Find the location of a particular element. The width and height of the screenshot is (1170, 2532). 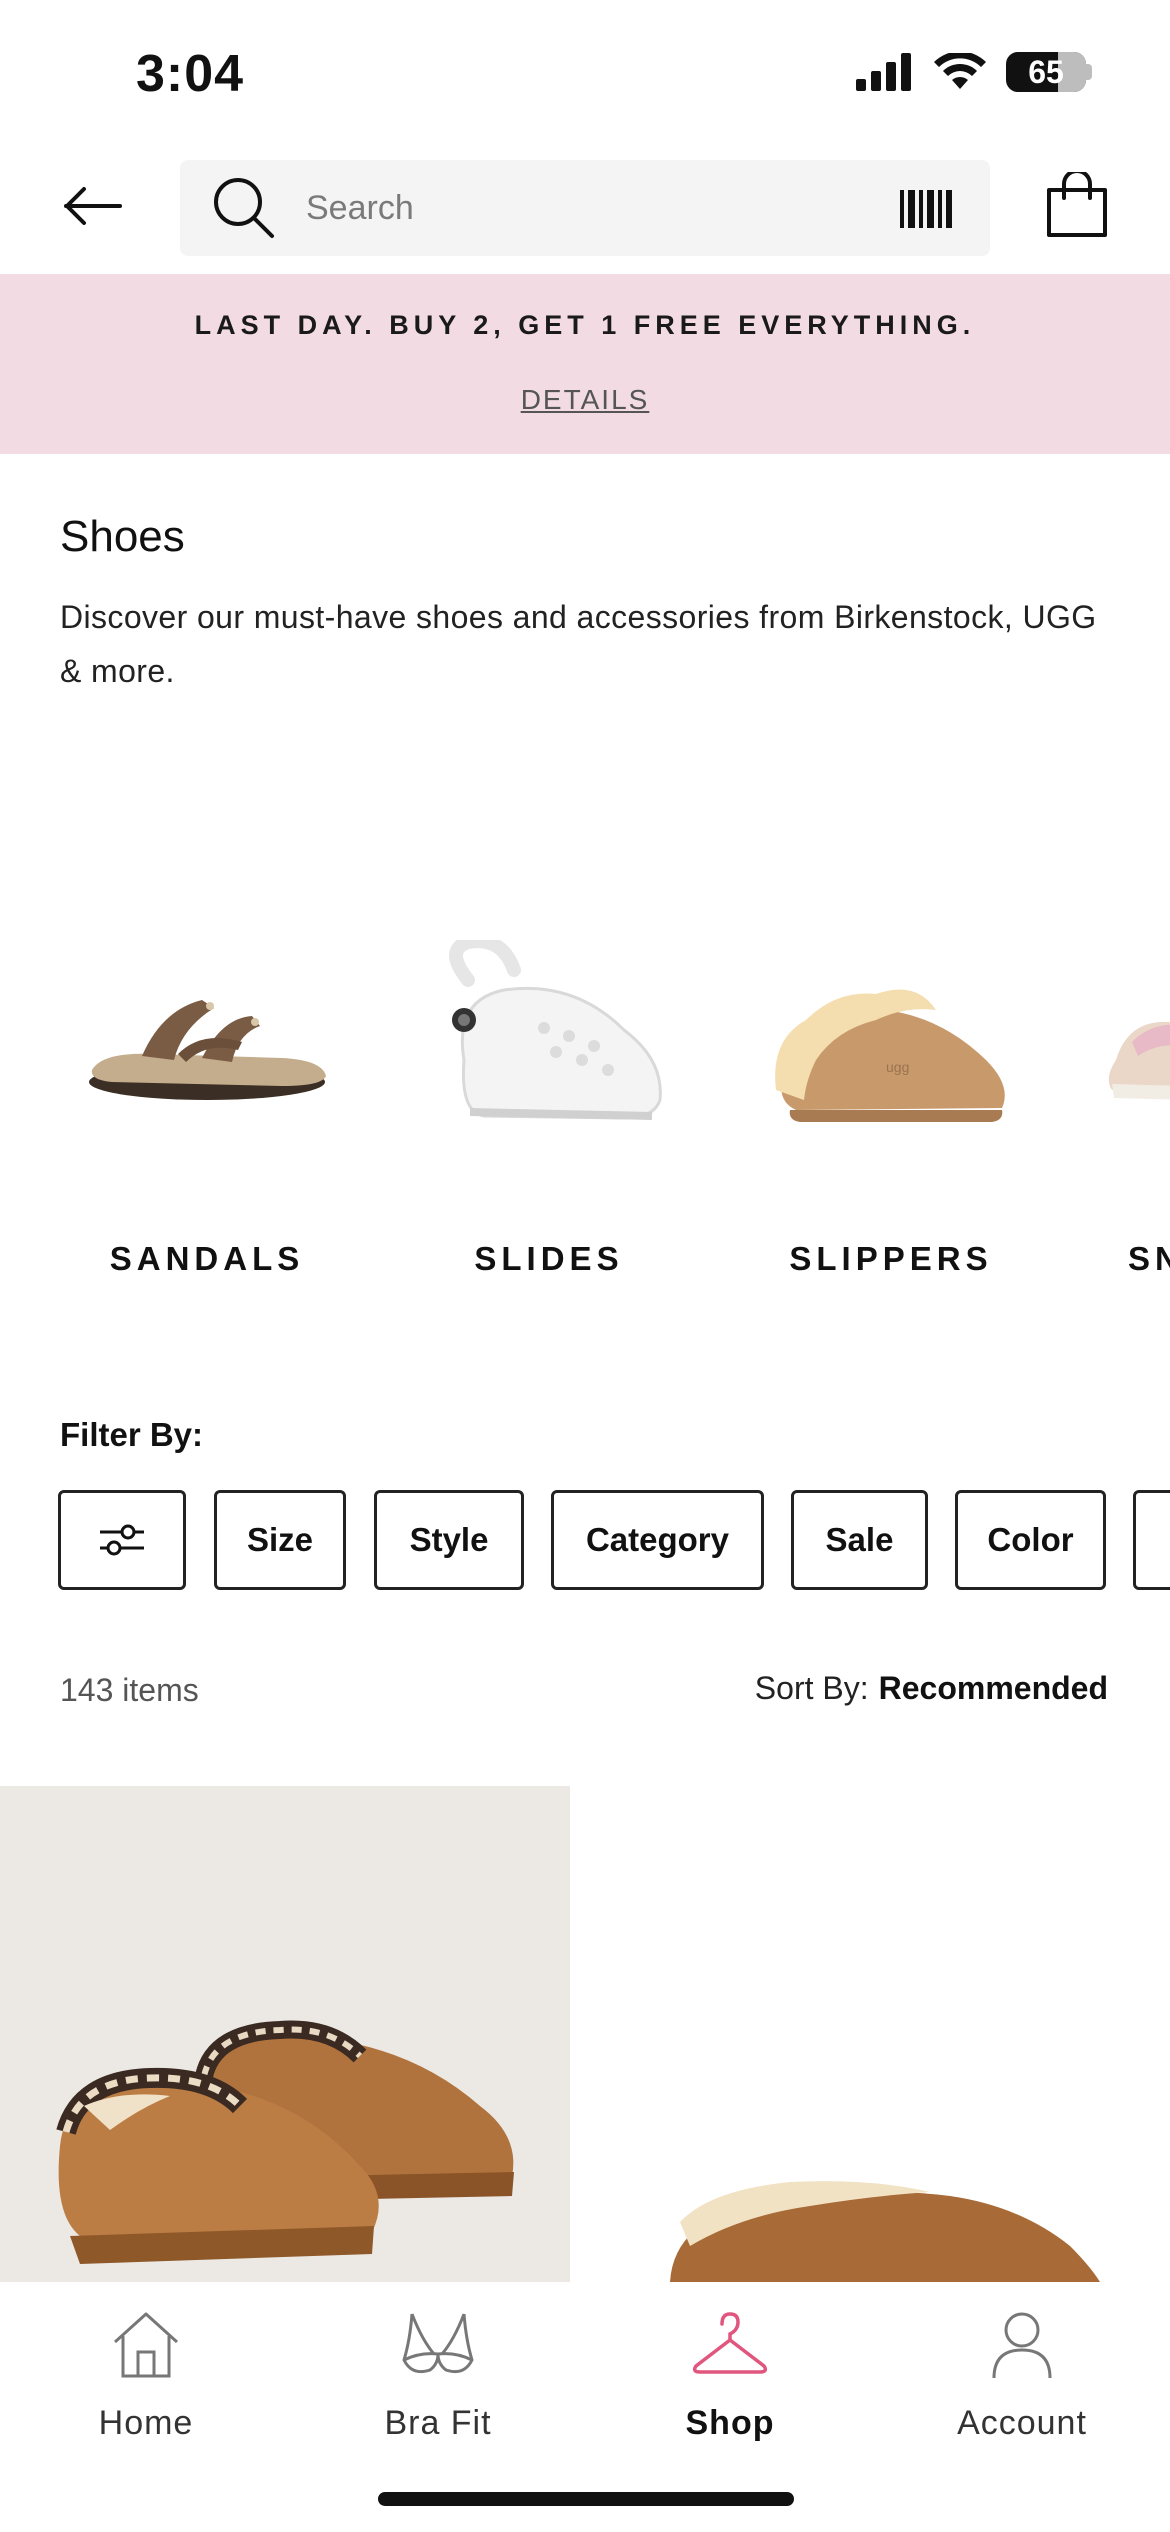

category-slippers: ugg SLIPPERS is located at coordinates (891, 1115).